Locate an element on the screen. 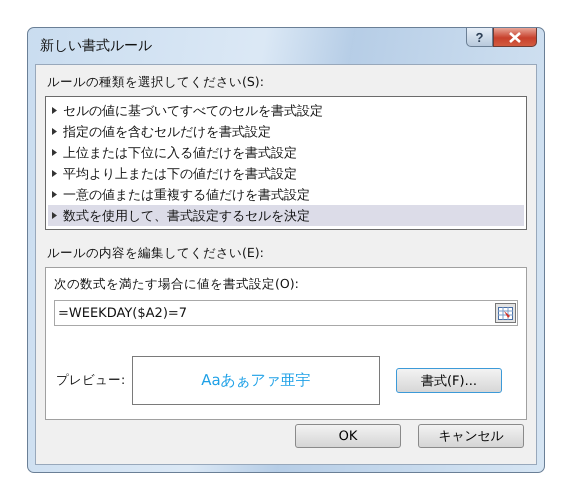 This screenshot has height=499, width=567. grid-icon is located at coordinates (505, 313).